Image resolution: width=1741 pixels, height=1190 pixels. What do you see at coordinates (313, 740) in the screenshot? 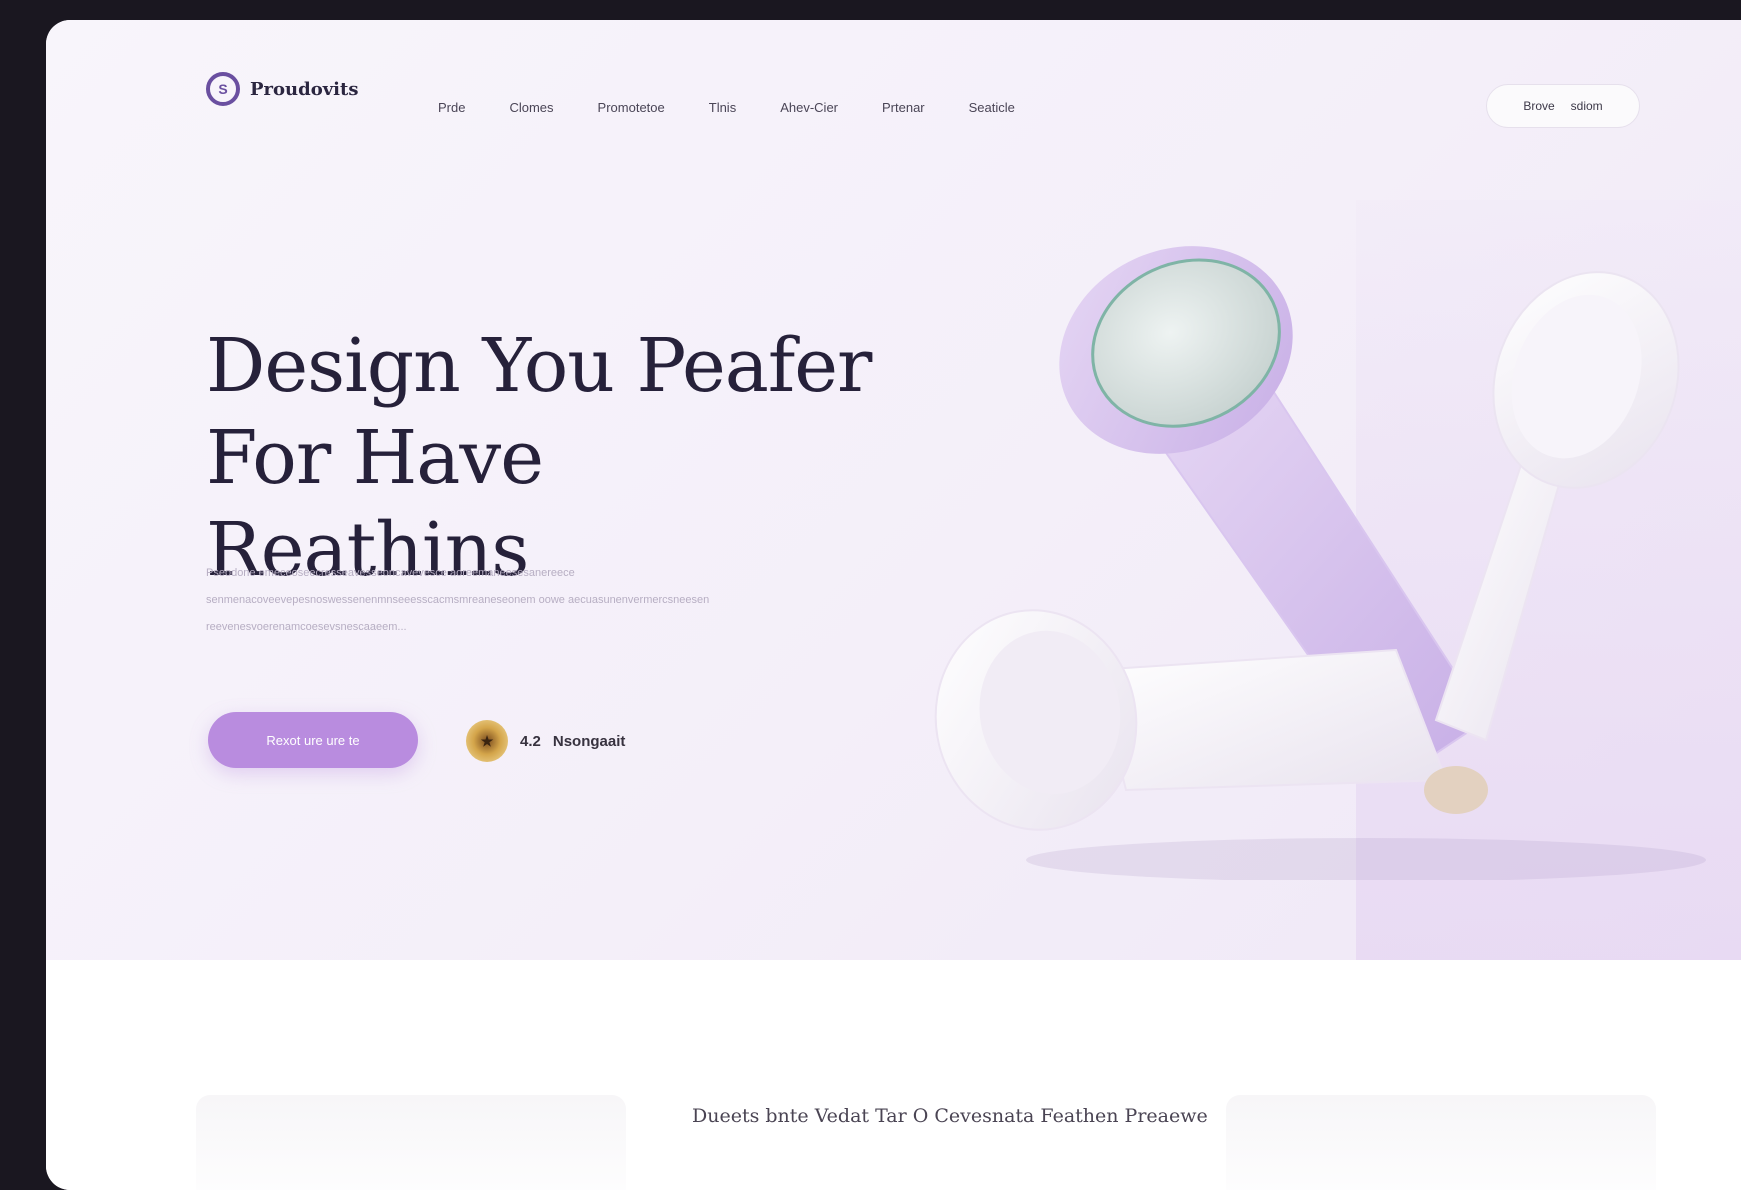
I see `hero-primary-button: Rexot ure ure te` at bounding box center [313, 740].